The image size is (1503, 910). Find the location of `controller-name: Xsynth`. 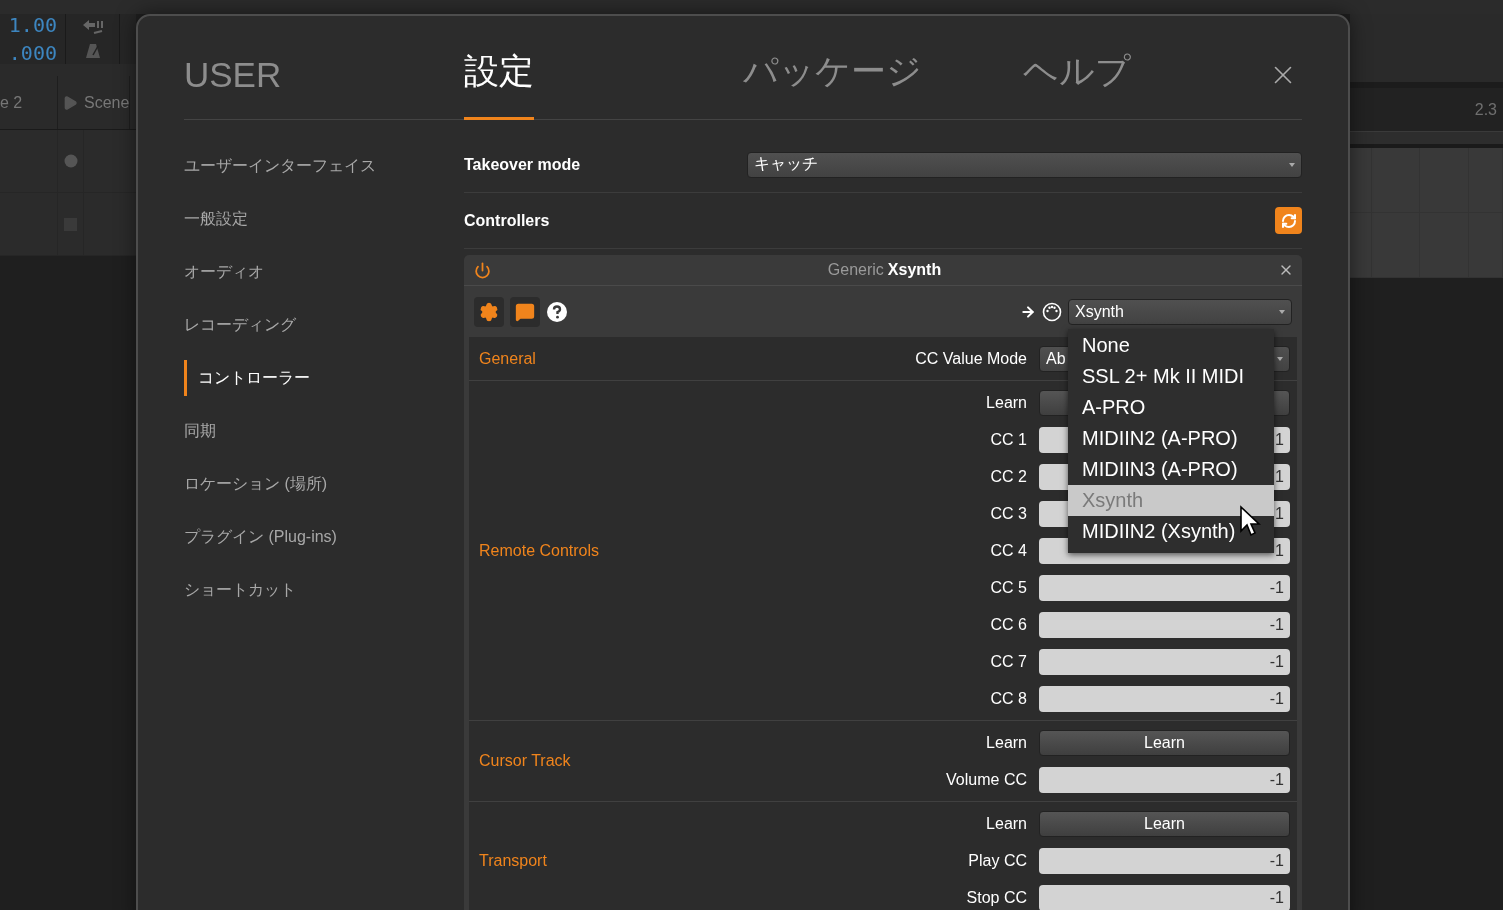

controller-name: Xsynth is located at coordinates (914, 270).